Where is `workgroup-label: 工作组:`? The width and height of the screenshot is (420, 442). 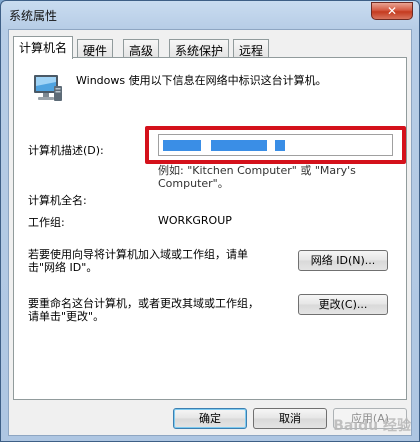
workgroup-label: 工作组: is located at coordinates (46, 222).